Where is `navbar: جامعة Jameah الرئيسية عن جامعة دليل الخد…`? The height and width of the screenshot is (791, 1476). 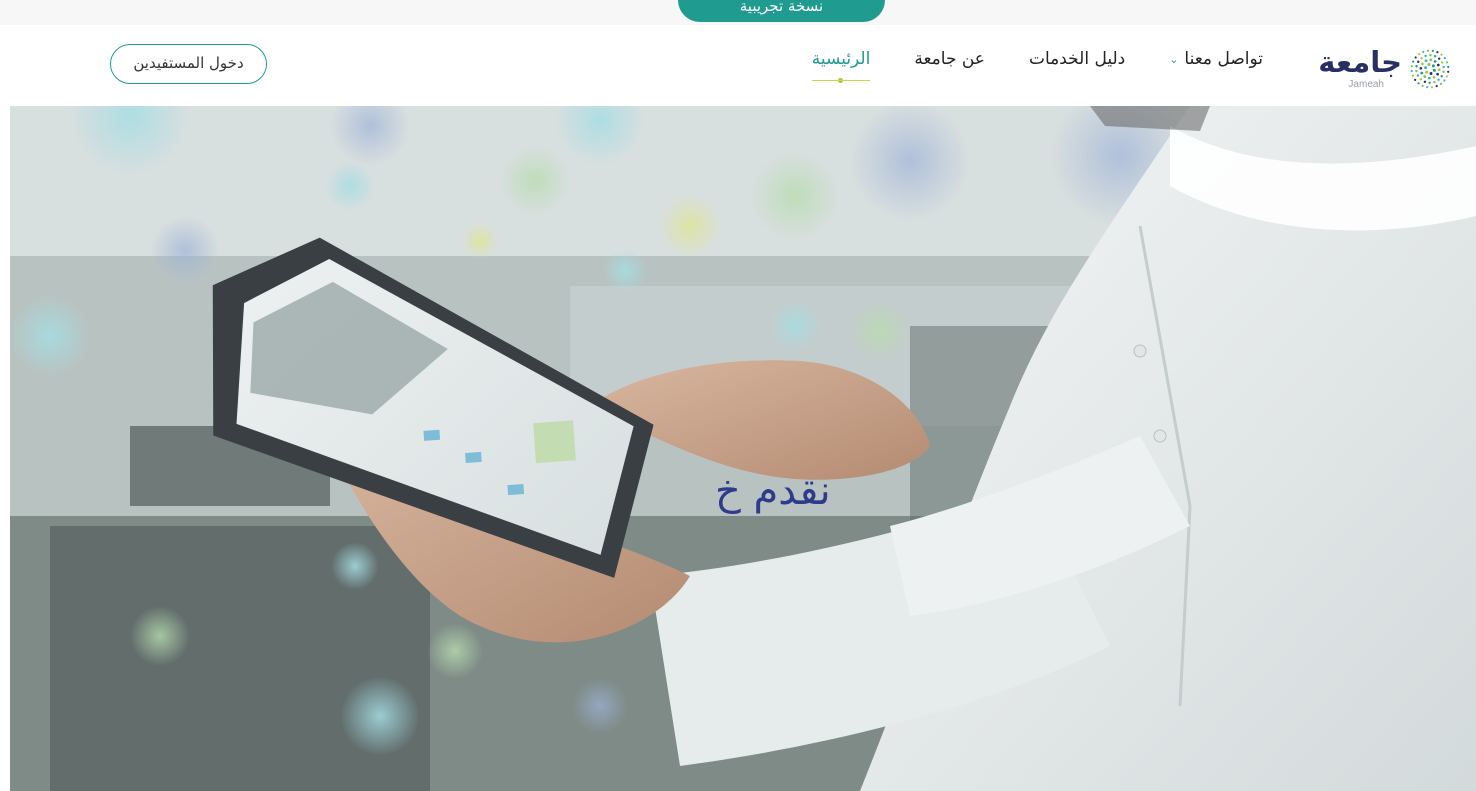 navbar: جامعة Jameah الرئيسية عن جامعة دليل الخد… is located at coordinates (738, 65).